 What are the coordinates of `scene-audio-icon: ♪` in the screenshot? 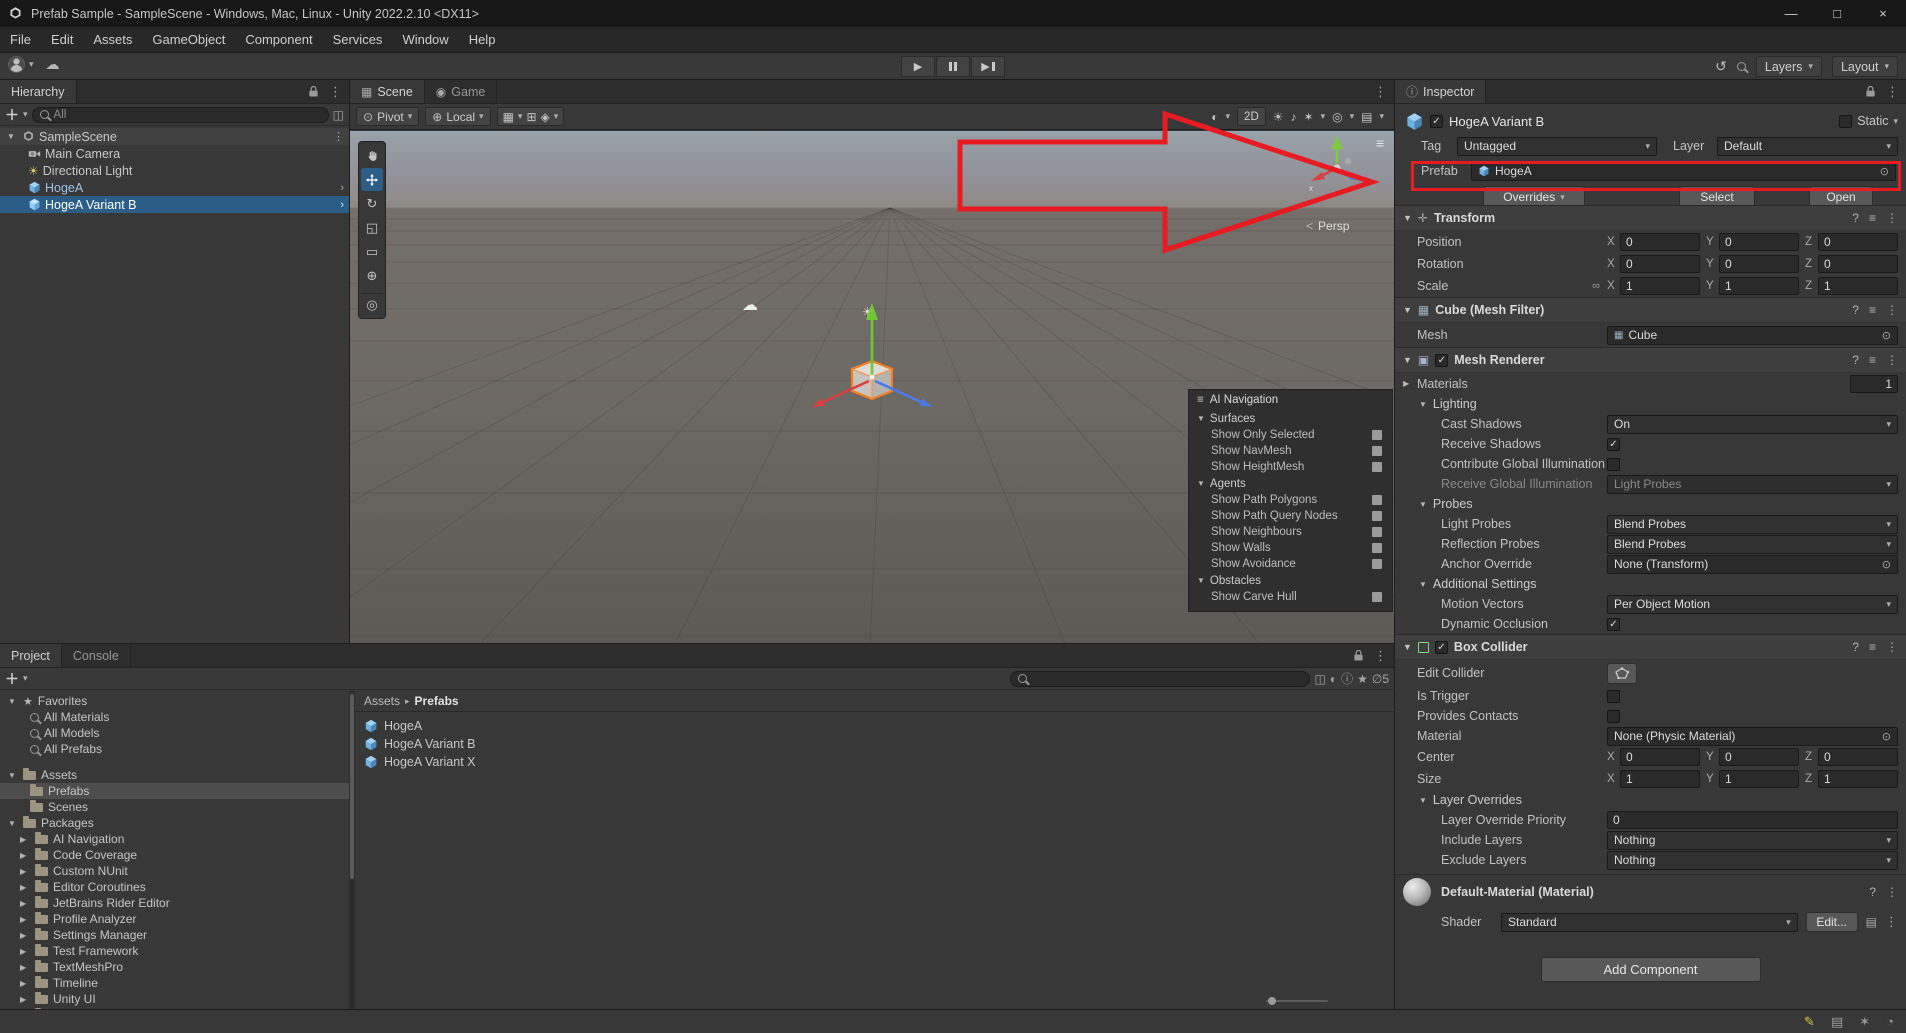 It's located at (1294, 117).